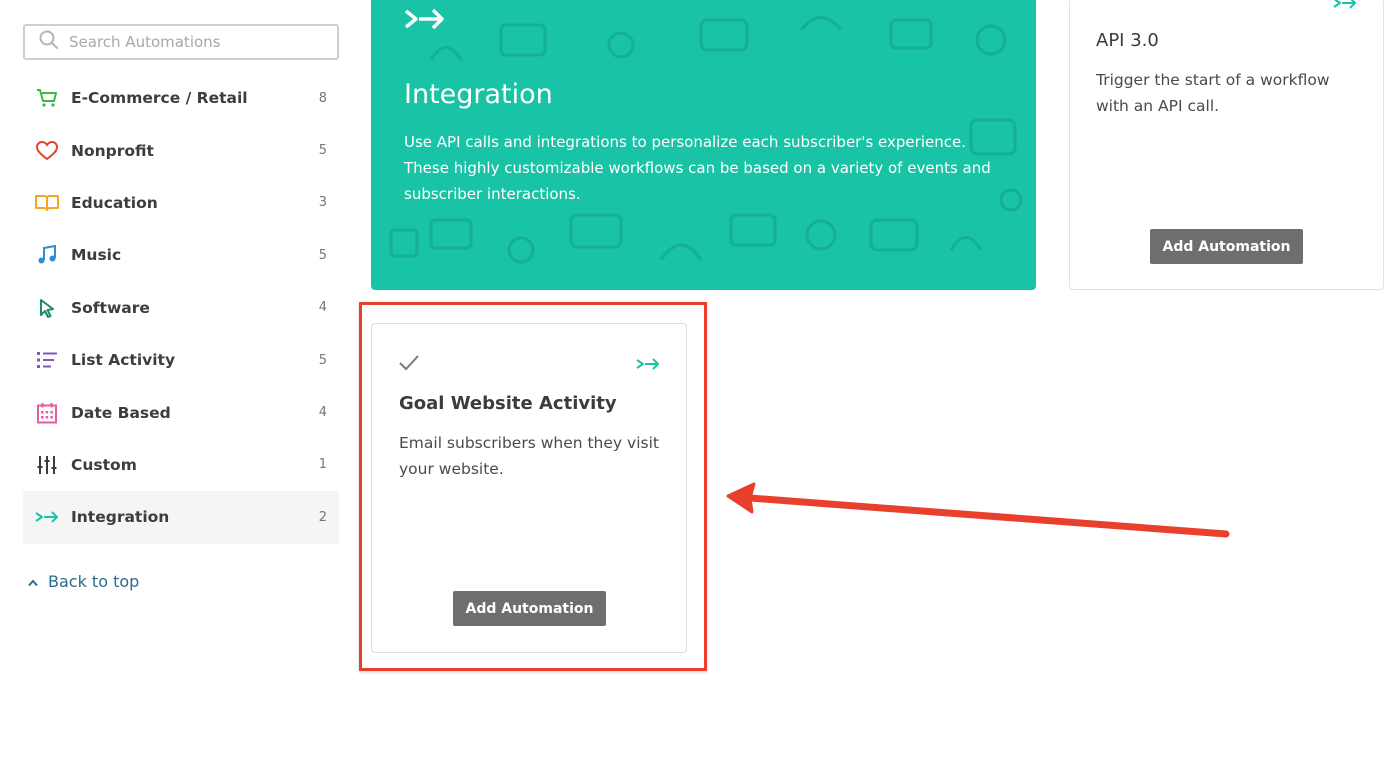 The image size is (1395, 757). What do you see at coordinates (181, 517) in the screenshot?
I see `sidebar-item-integration: Integration 2` at bounding box center [181, 517].